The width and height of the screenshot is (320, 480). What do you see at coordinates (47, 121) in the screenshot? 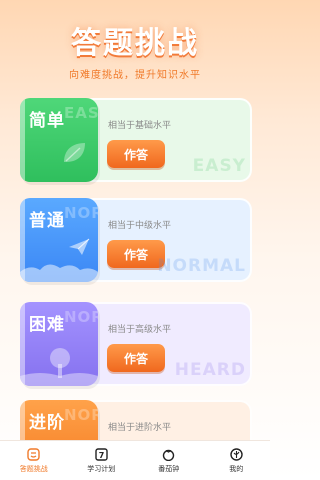
I see `level-label: 简单` at bounding box center [47, 121].